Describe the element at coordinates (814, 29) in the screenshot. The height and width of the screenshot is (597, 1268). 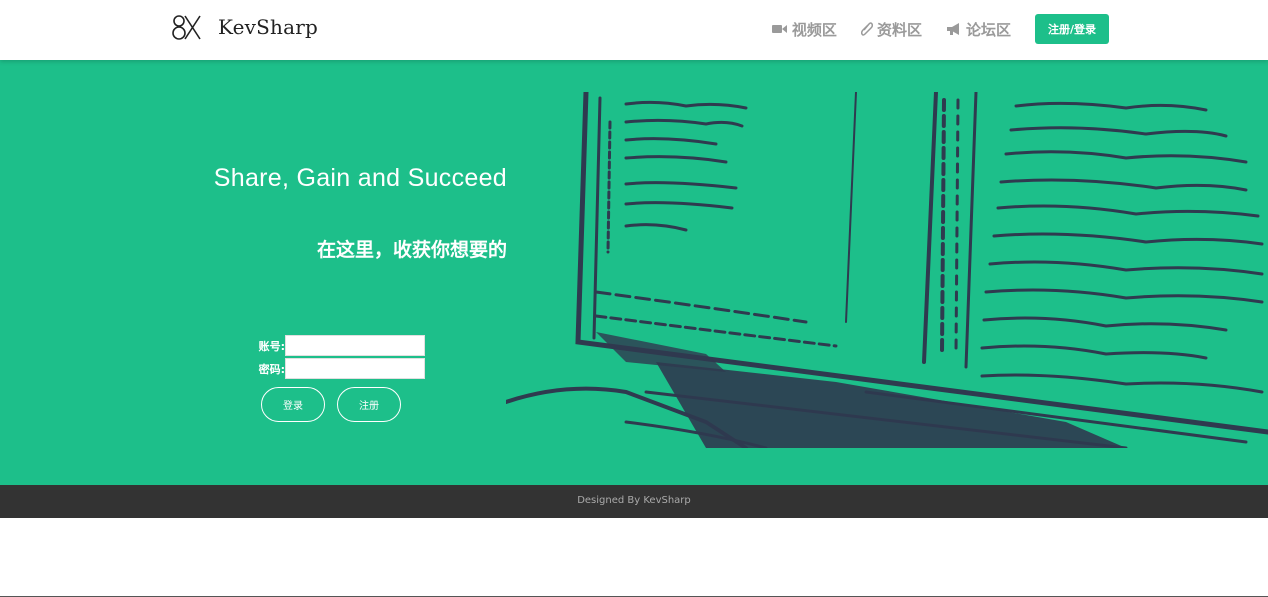
I see `nav-item-label: 视频区` at that location.